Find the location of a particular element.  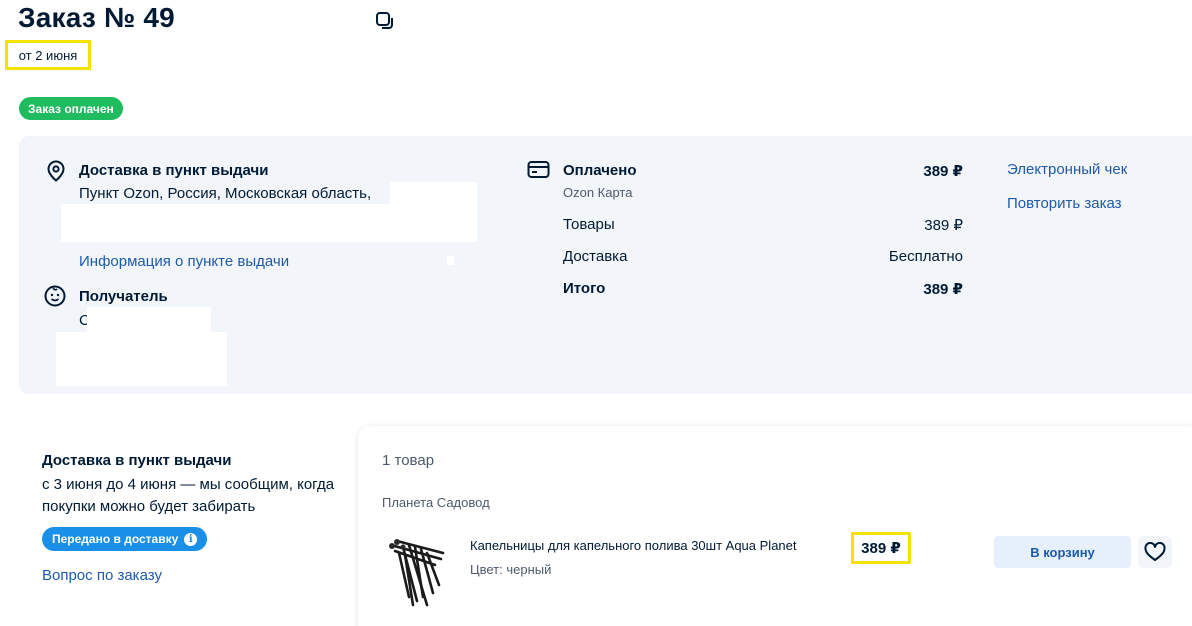

favorite-button is located at coordinates (1155, 552).